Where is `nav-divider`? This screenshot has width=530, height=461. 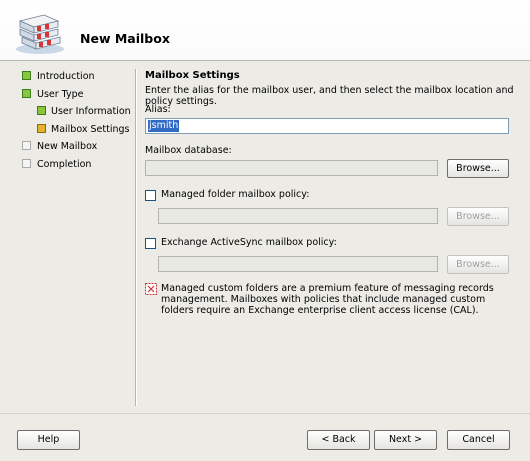 nav-divider is located at coordinates (136, 237).